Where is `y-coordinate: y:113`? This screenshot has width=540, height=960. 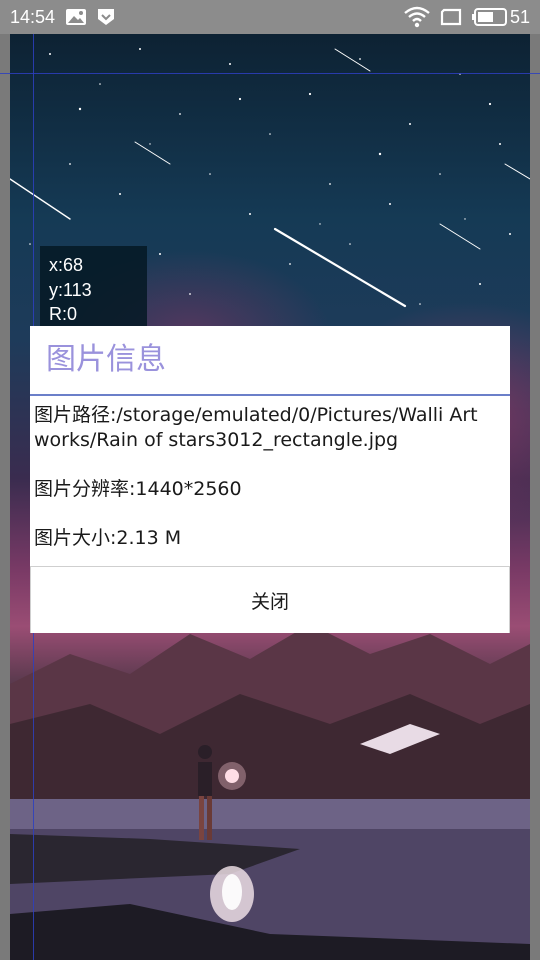
y-coordinate: y:113 is located at coordinates (70, 289).